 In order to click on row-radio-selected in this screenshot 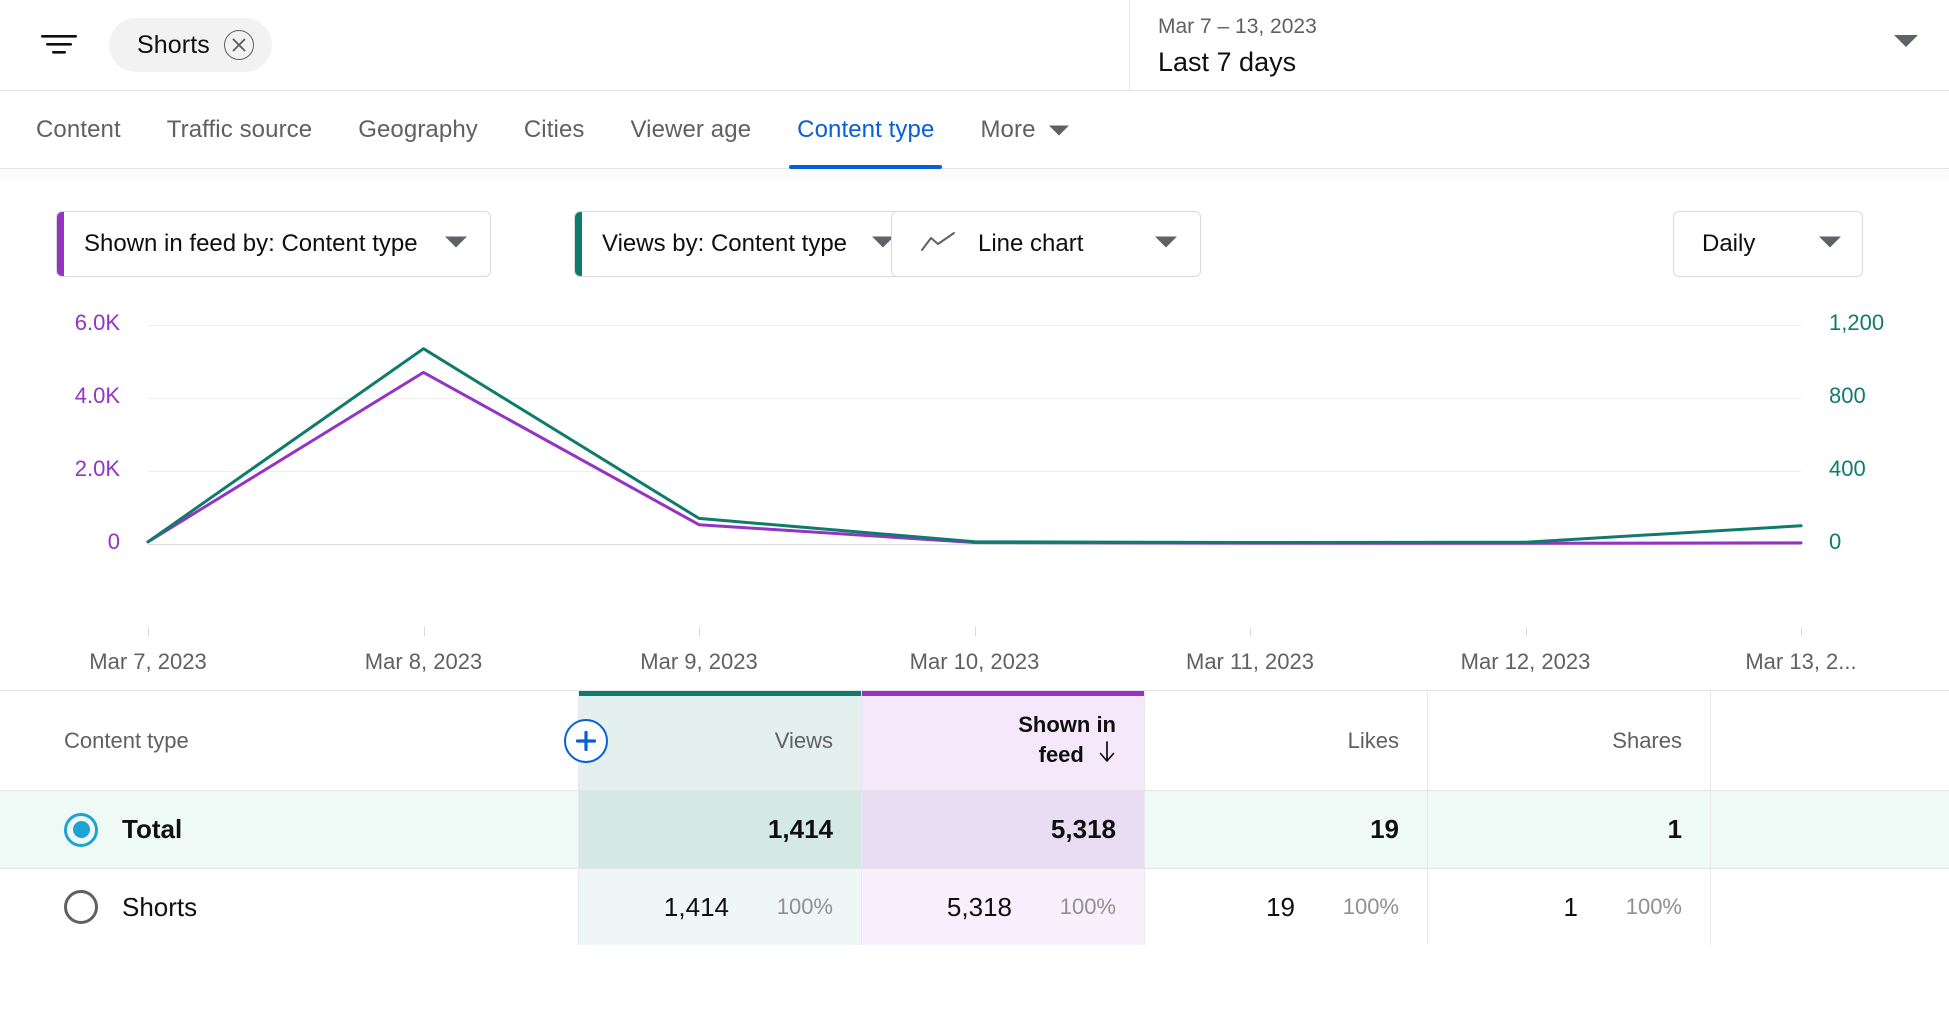, I will do `click(81, 829)`.